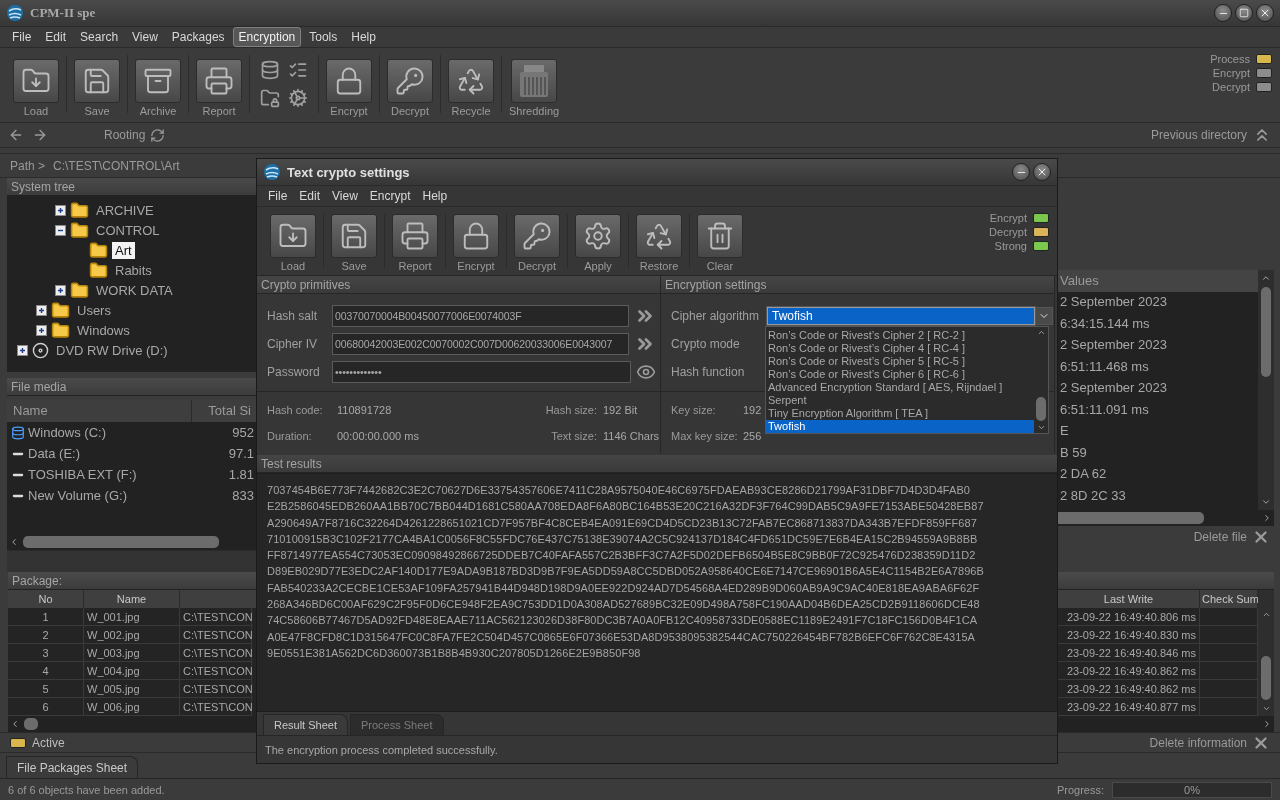 The image size is (1280, 800). I want to click on tree-item: DVD RW Drive (D:), so click(112, 350).